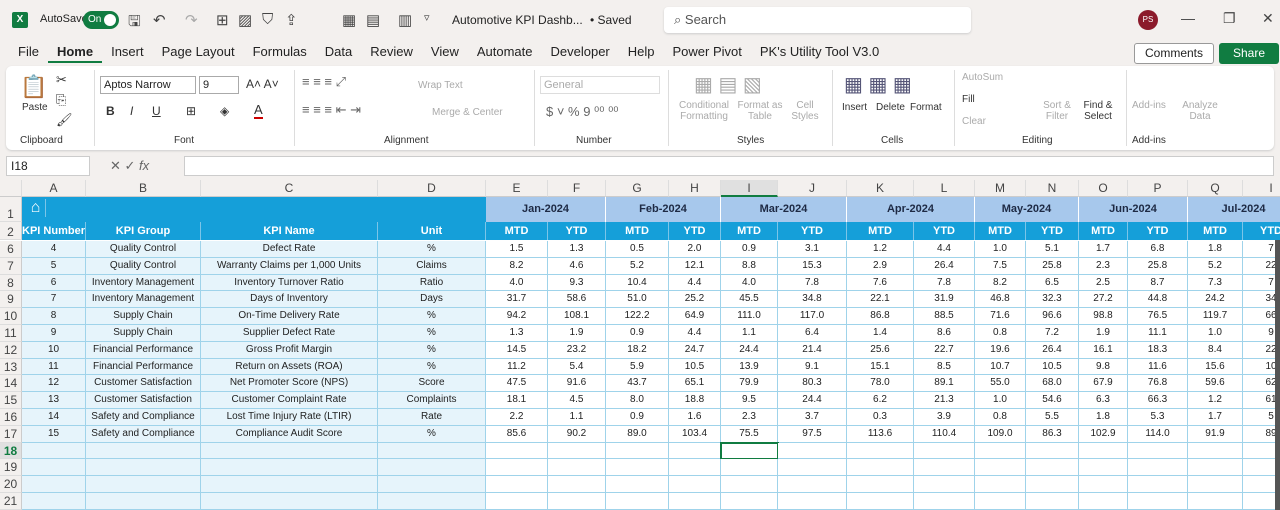  What do you see at coordinates (11, 501) in the screenshot?
I see `row-header: 21` at bounding box center [11, 501].